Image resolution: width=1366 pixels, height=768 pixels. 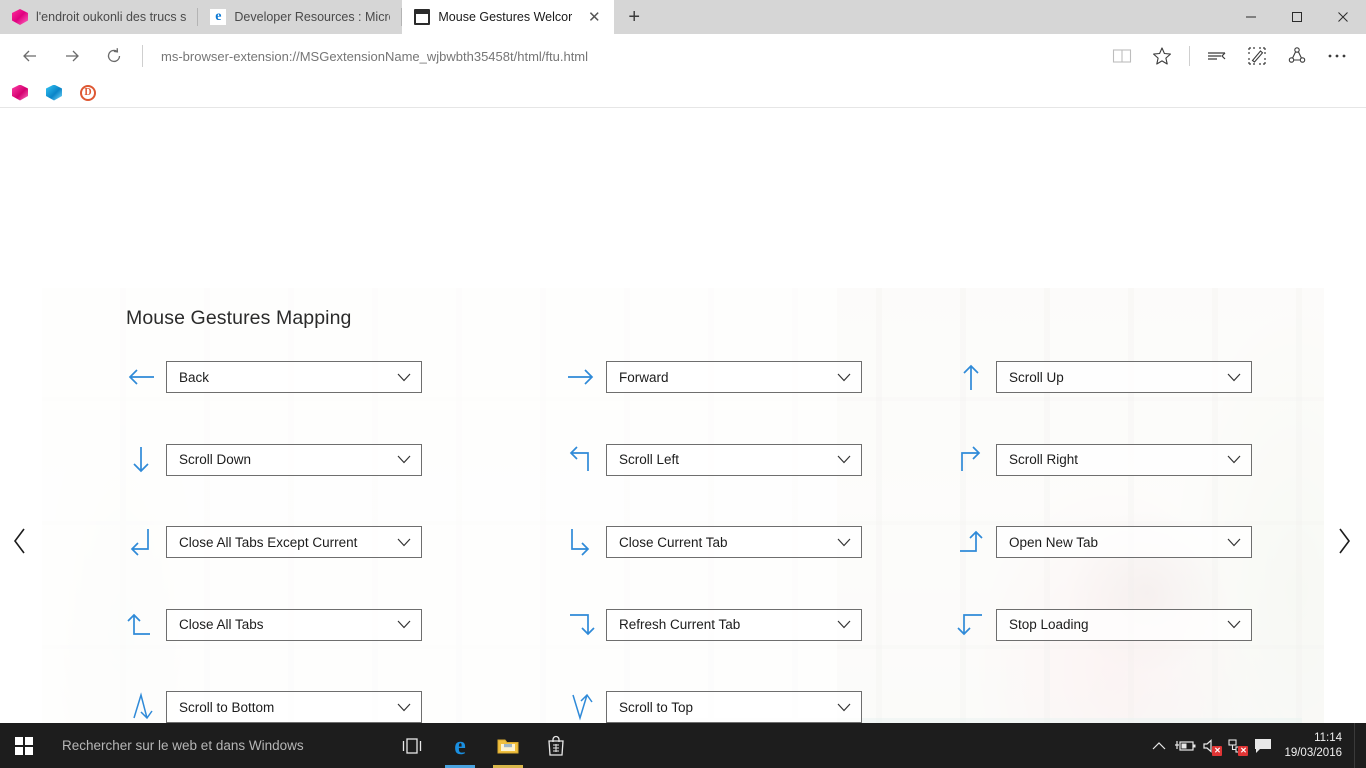 I want to click on gesture-action-select: Scroll Left, so click(x=734, y=459).